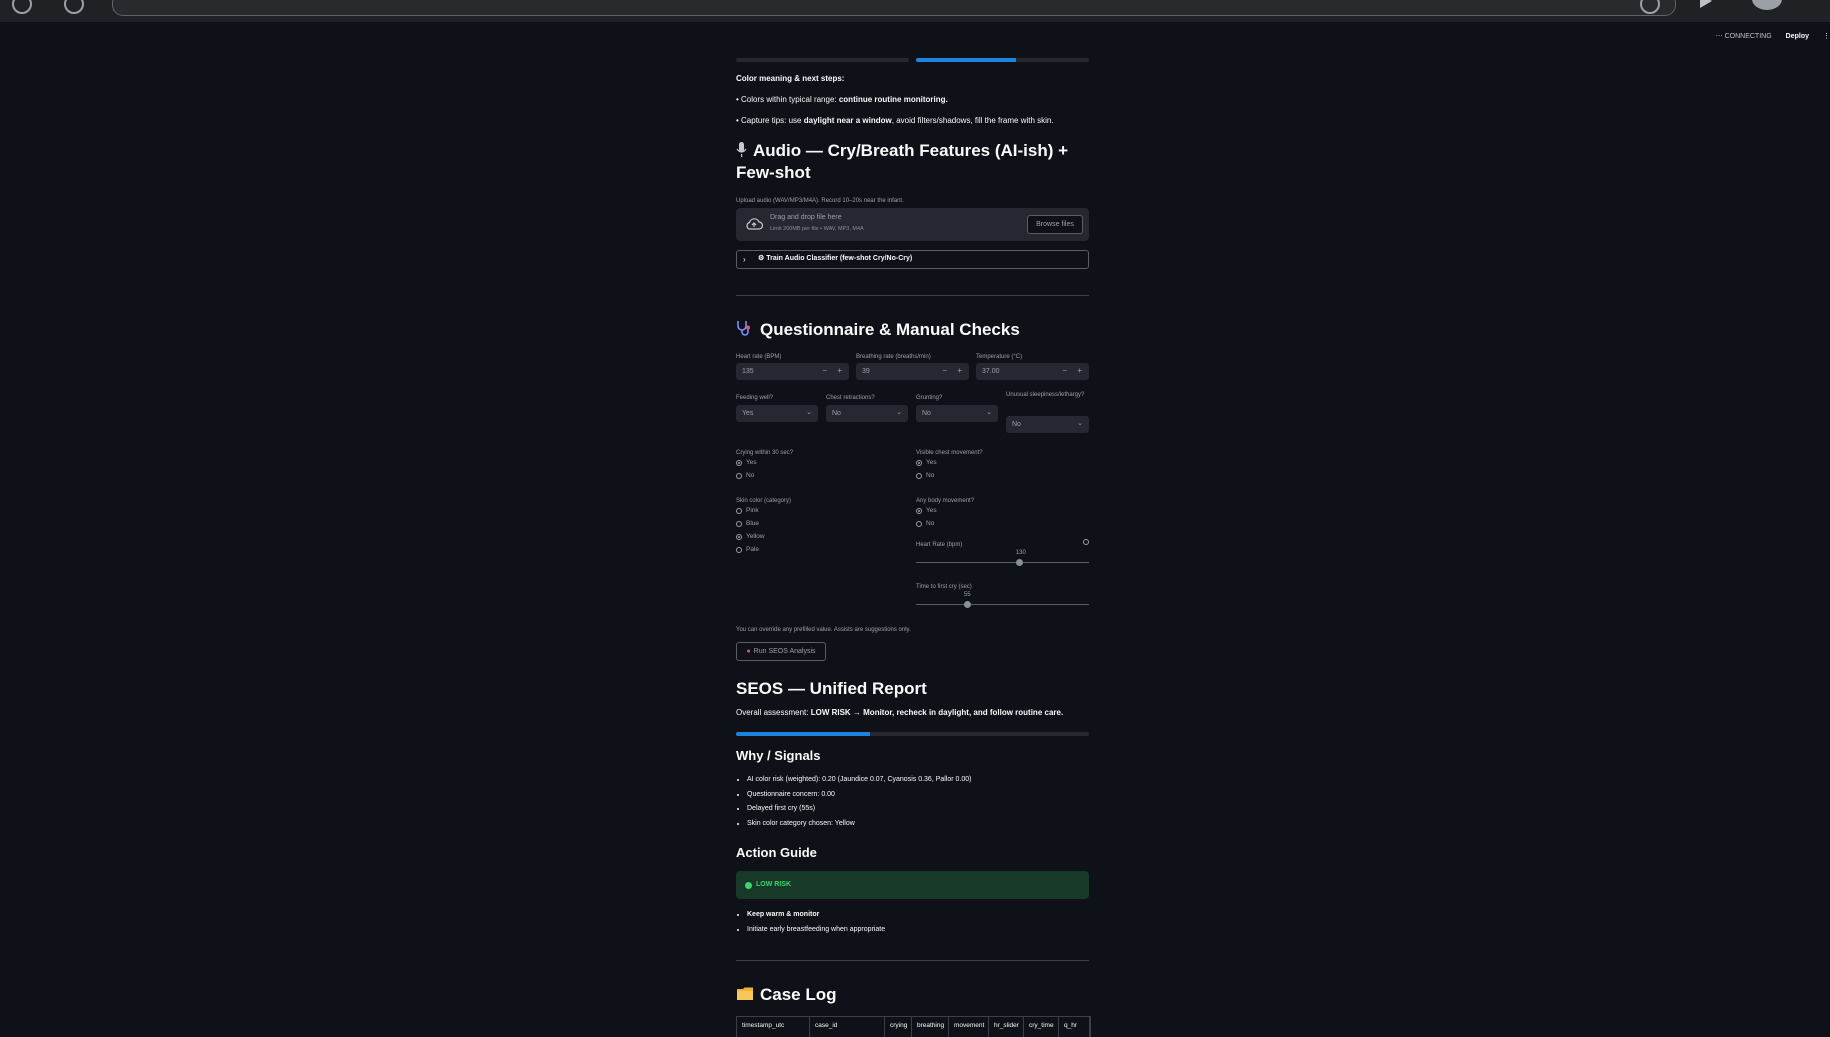 The width and height of the screenshot is (1830, 1037). I want to click on deploy-button: Deploy, so click(1797, 36).